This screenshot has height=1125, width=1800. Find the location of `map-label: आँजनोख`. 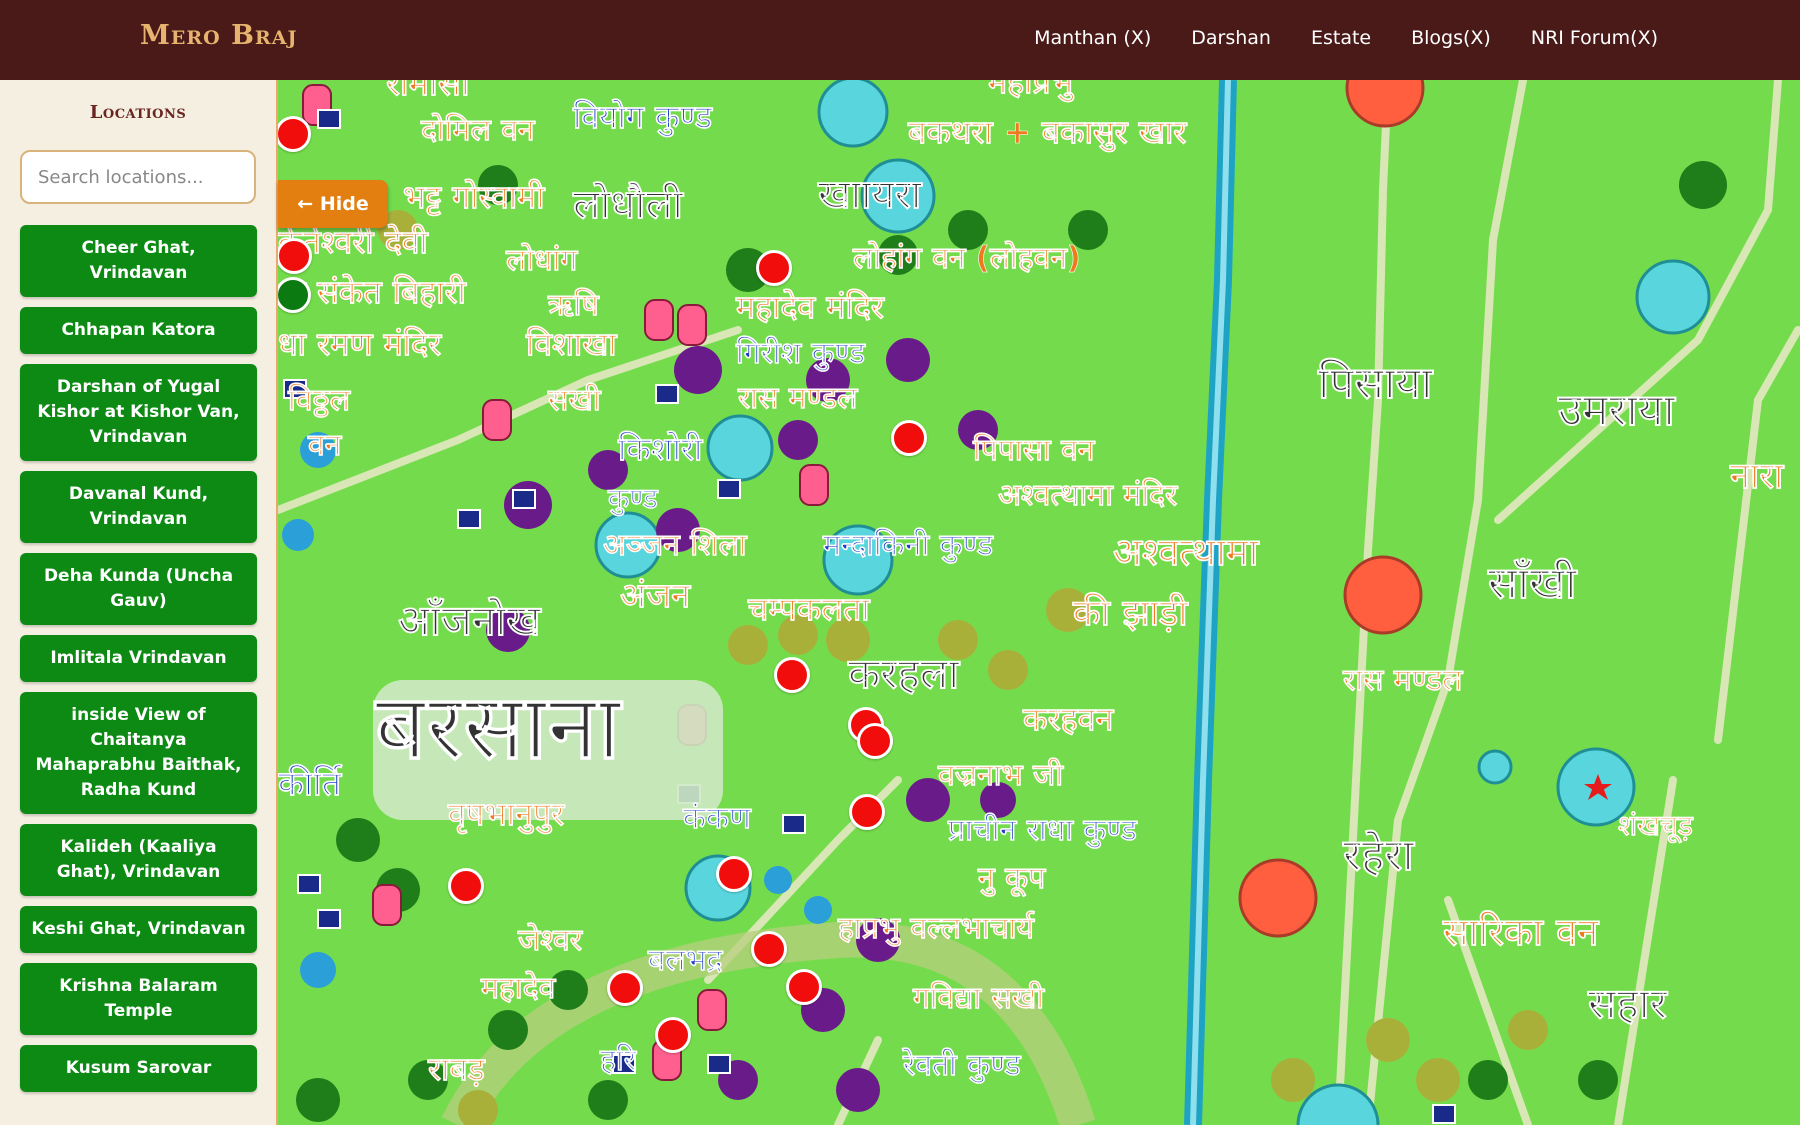

map-label: आँजनोख is located at coordinates (470, 620).